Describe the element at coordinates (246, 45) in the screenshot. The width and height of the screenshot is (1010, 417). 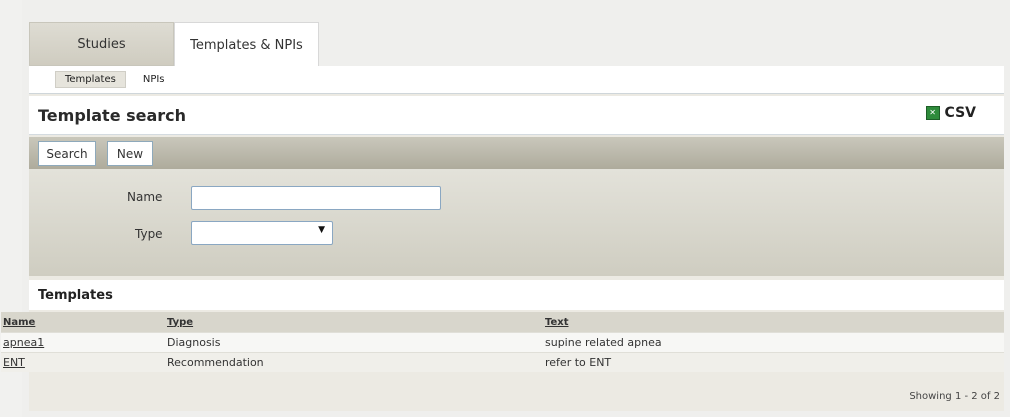
I see `tab-templates-npis: Templates & NPIs` at that location.